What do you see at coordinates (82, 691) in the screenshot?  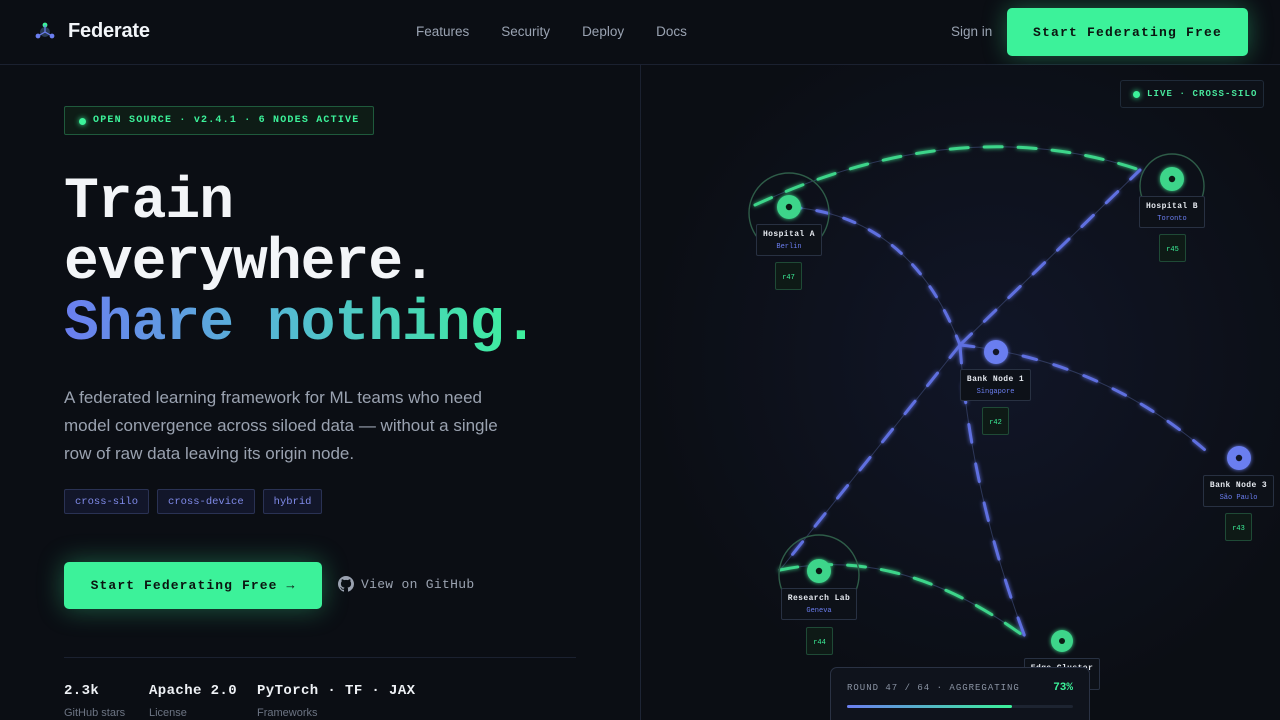 I see `stat-value: 2.3k` at bounding box center [82, 691].